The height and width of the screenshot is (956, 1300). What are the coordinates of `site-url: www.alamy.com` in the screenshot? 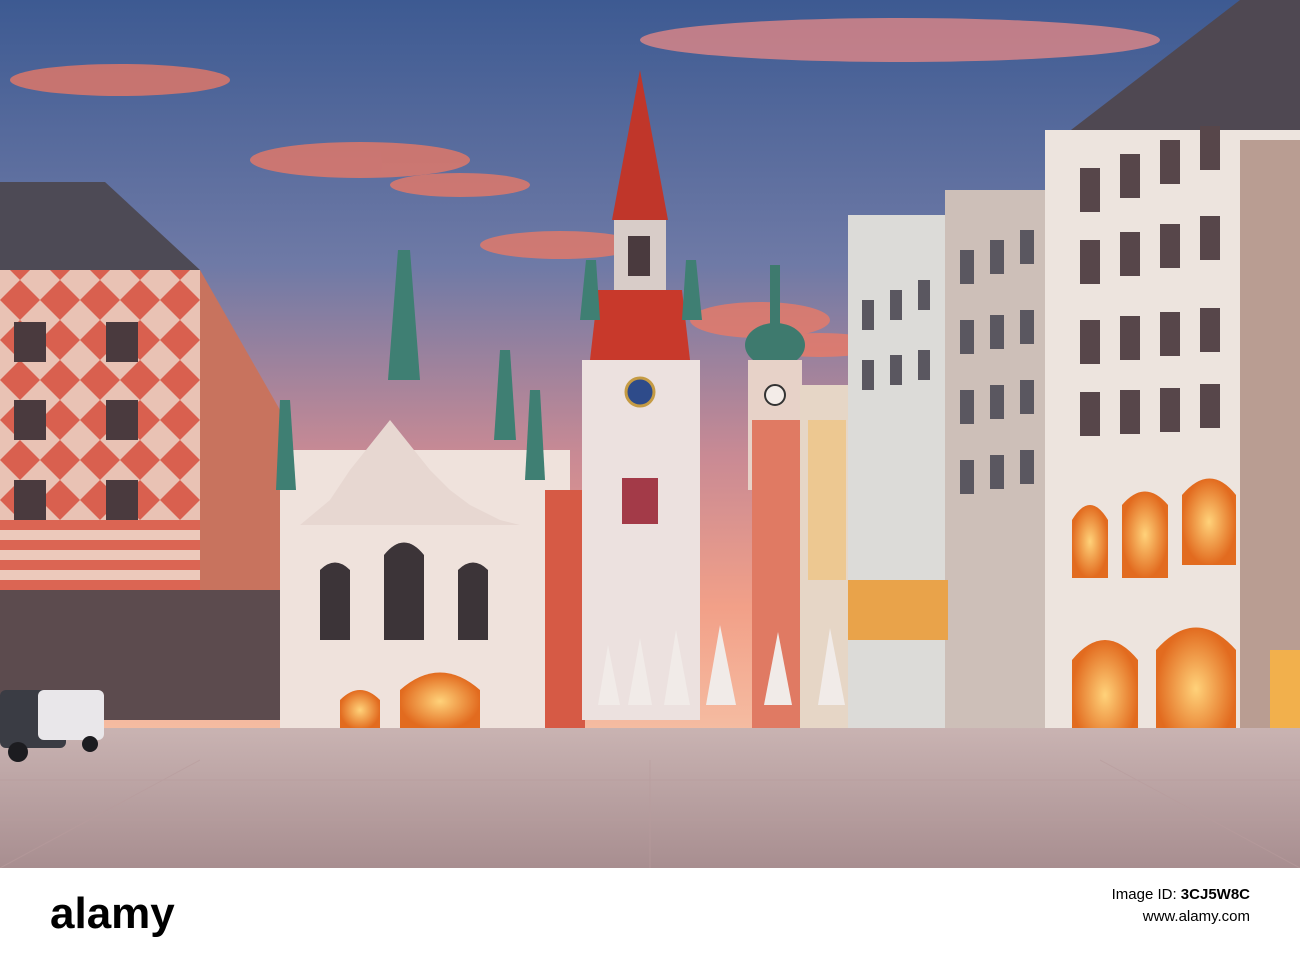 It's located at (1181, 917).